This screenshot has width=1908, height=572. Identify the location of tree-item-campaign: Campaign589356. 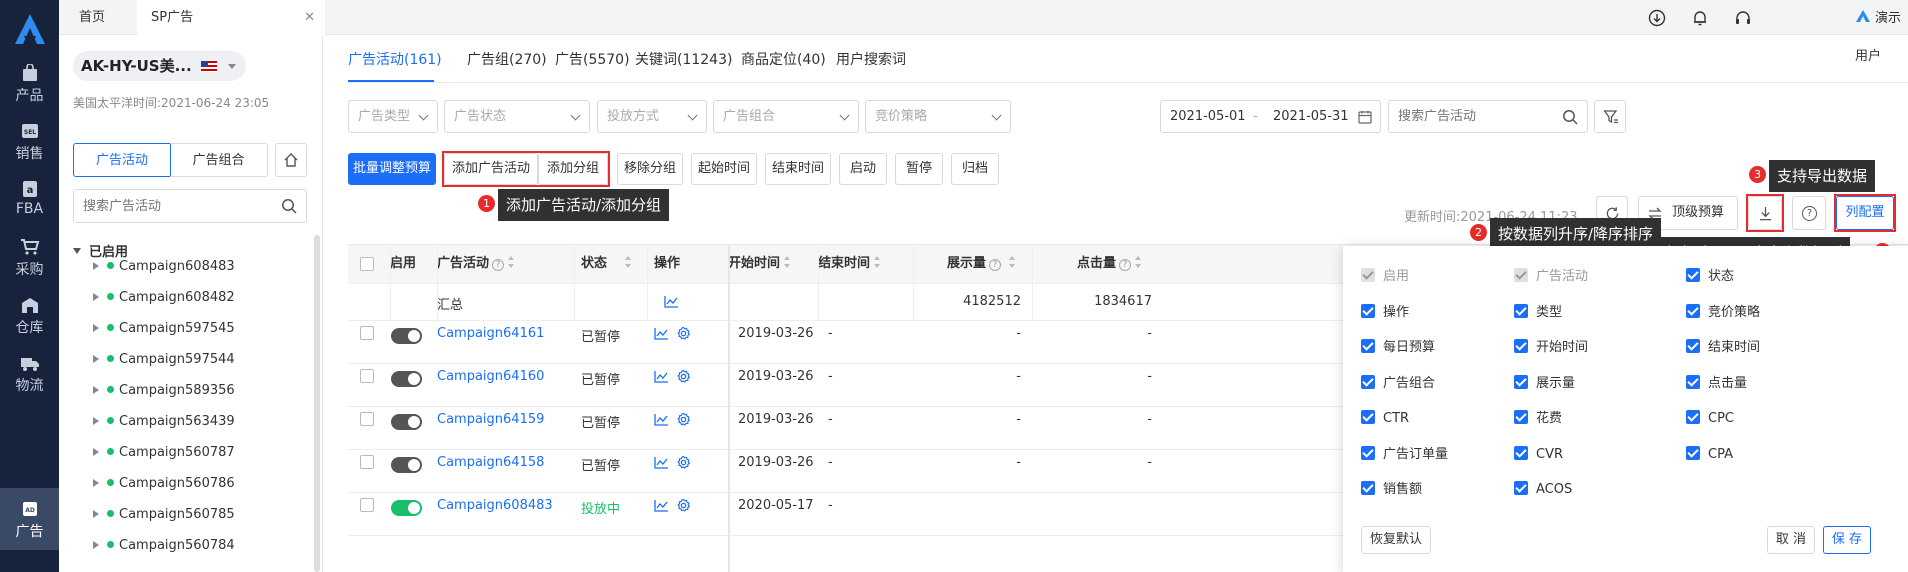
(164, 390).